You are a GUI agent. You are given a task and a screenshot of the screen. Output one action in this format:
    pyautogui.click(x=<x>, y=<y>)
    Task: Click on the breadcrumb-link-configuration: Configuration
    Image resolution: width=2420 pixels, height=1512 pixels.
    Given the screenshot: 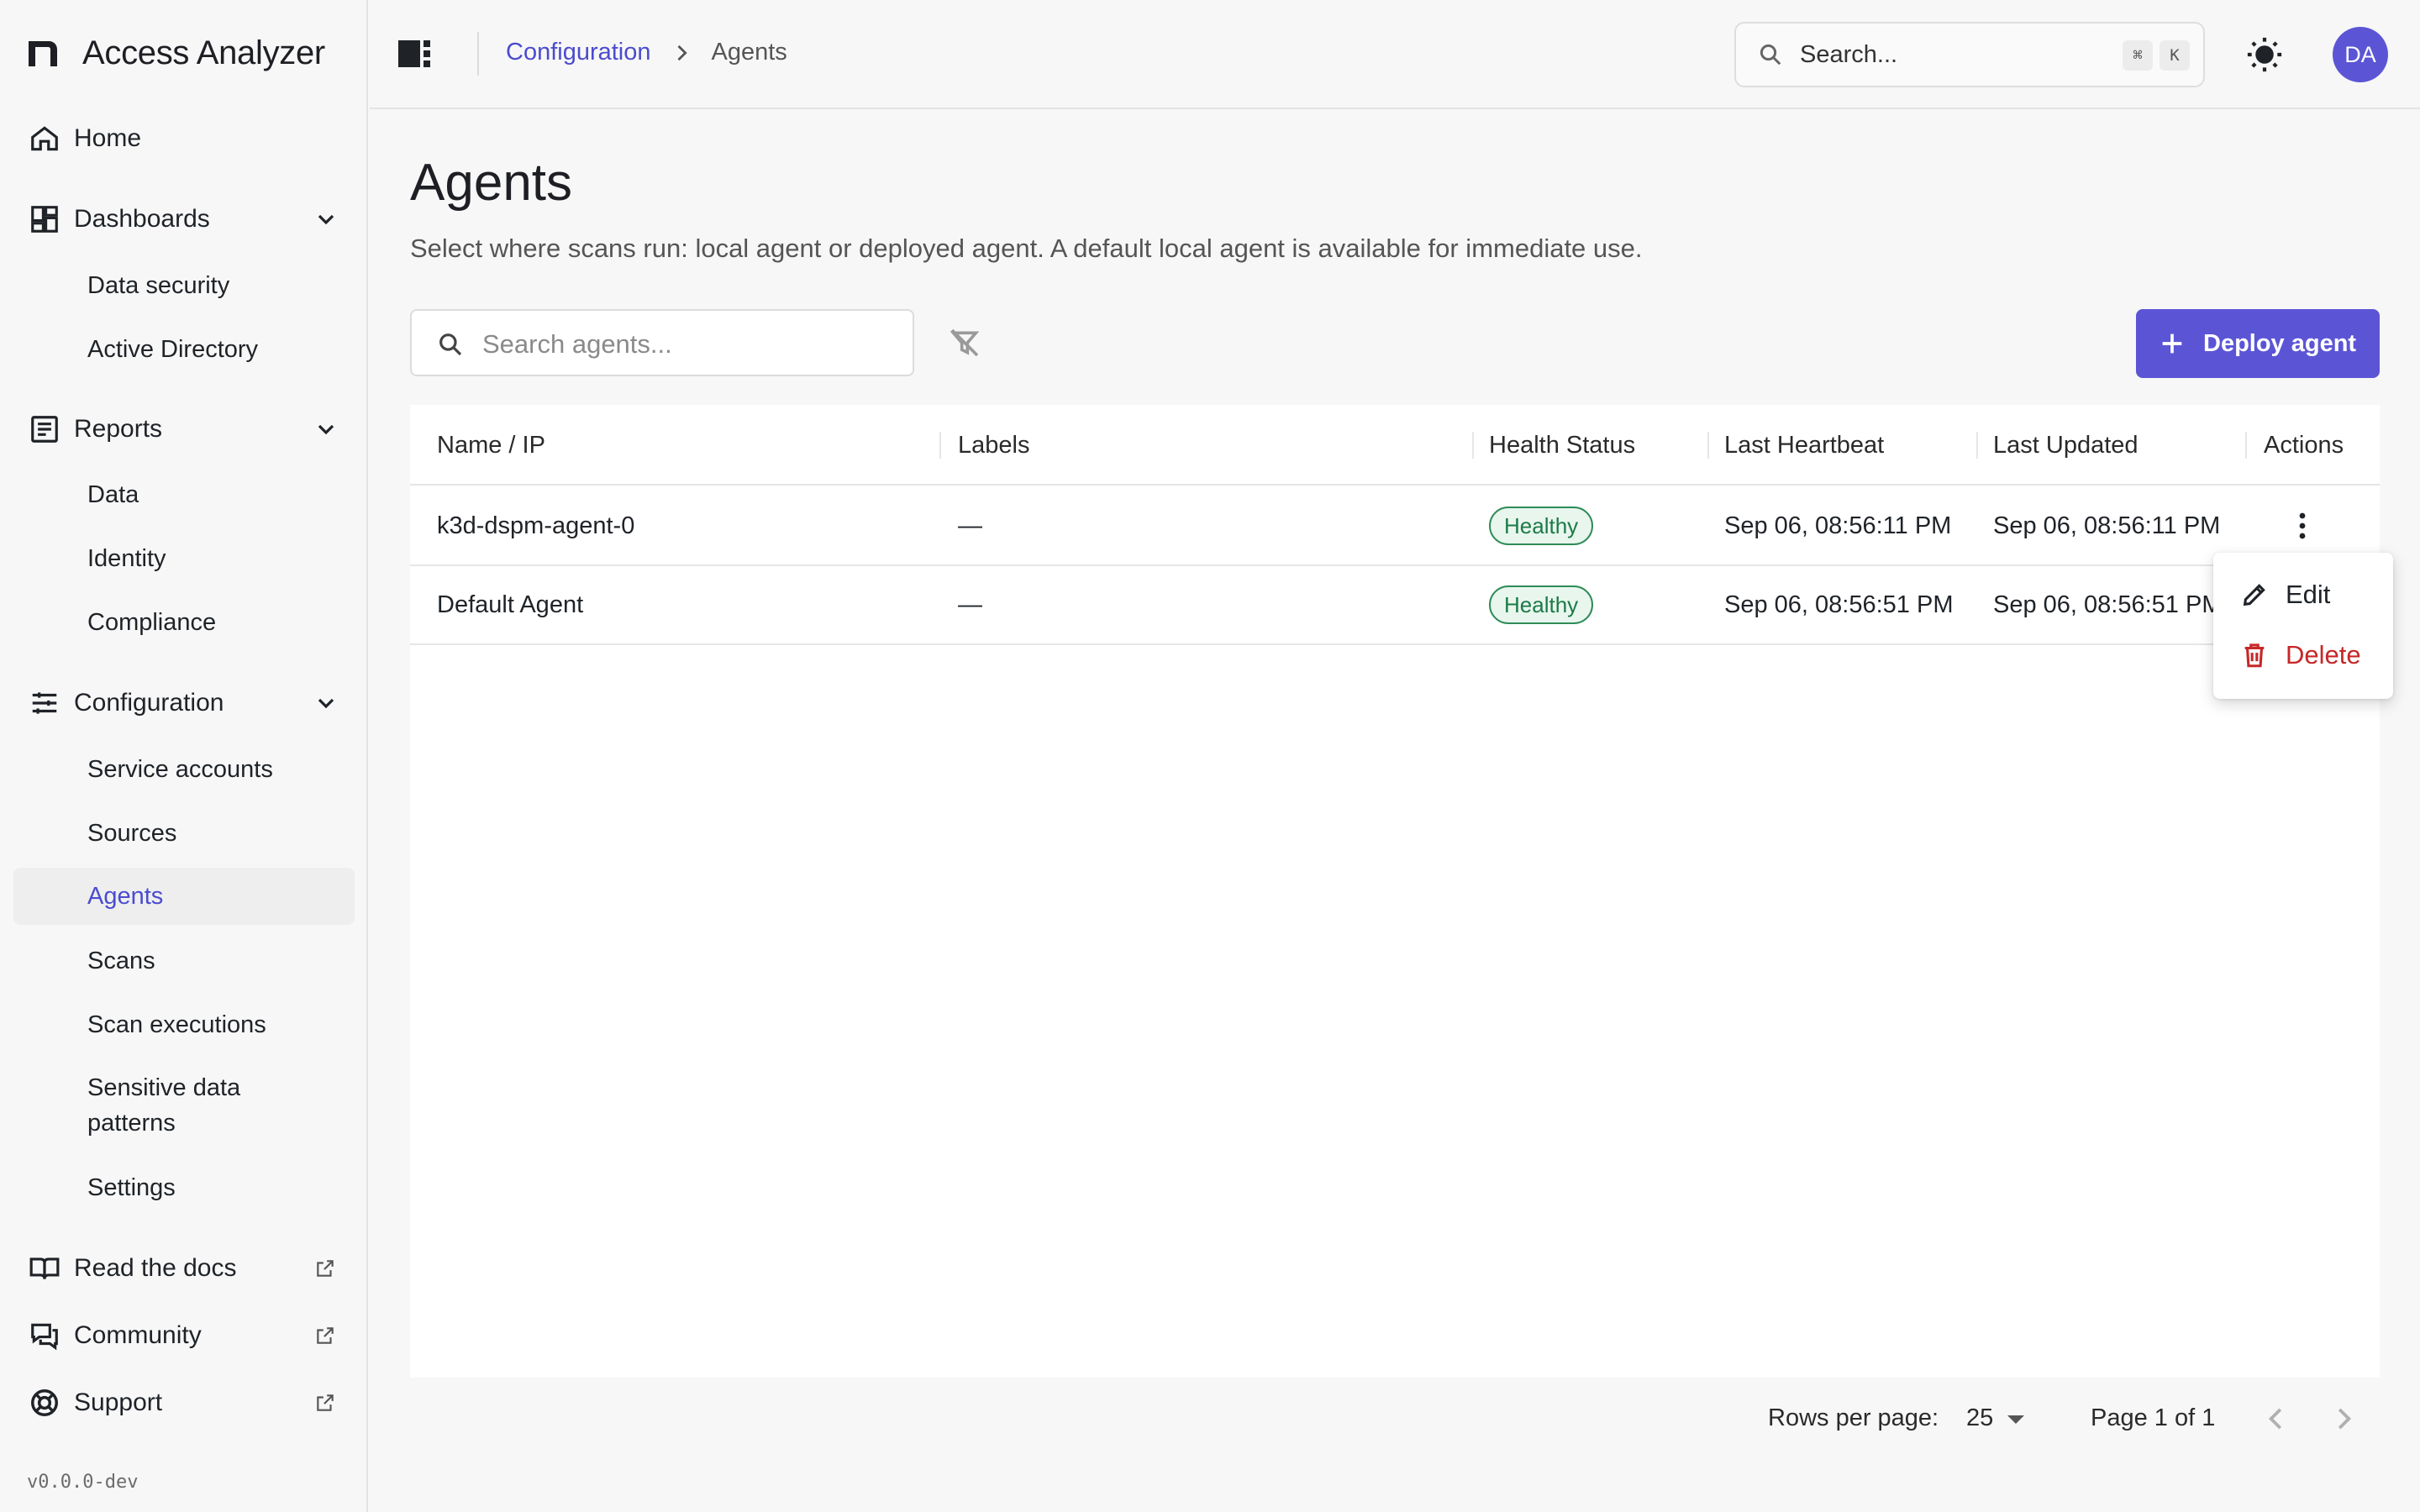 What is the action you would take?
    pyautogui.click(x=578, y=52)
    